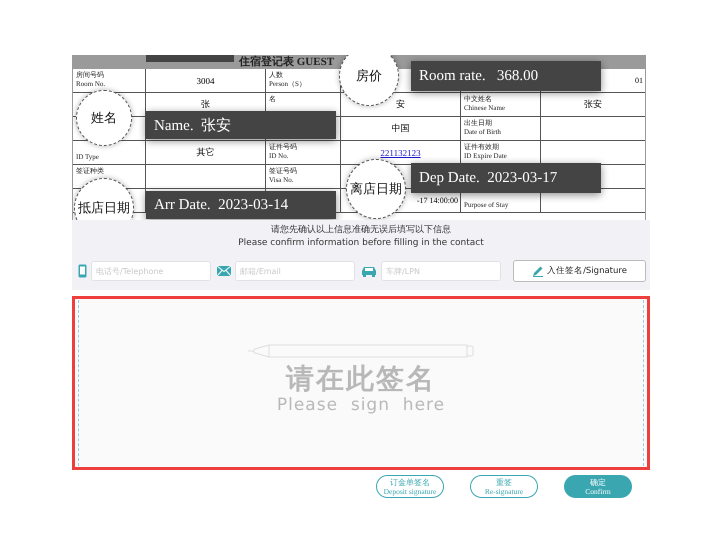  What do you see at coordinates (224, 271) in the screenshot?
I see `envelope-icon` at bounding box center [224, 271].